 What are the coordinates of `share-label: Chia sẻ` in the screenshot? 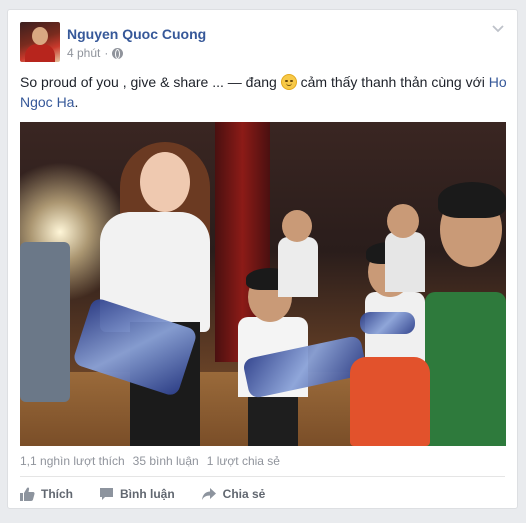 It's located at (244, 494).